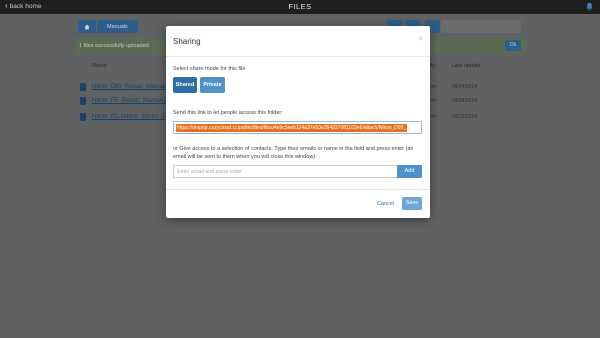 This screenshot has height=338, width=600. Describe the element at coordinates (209, 69) in the screenshot. I see `share-mode-label: Select share mode for this file` at that location.